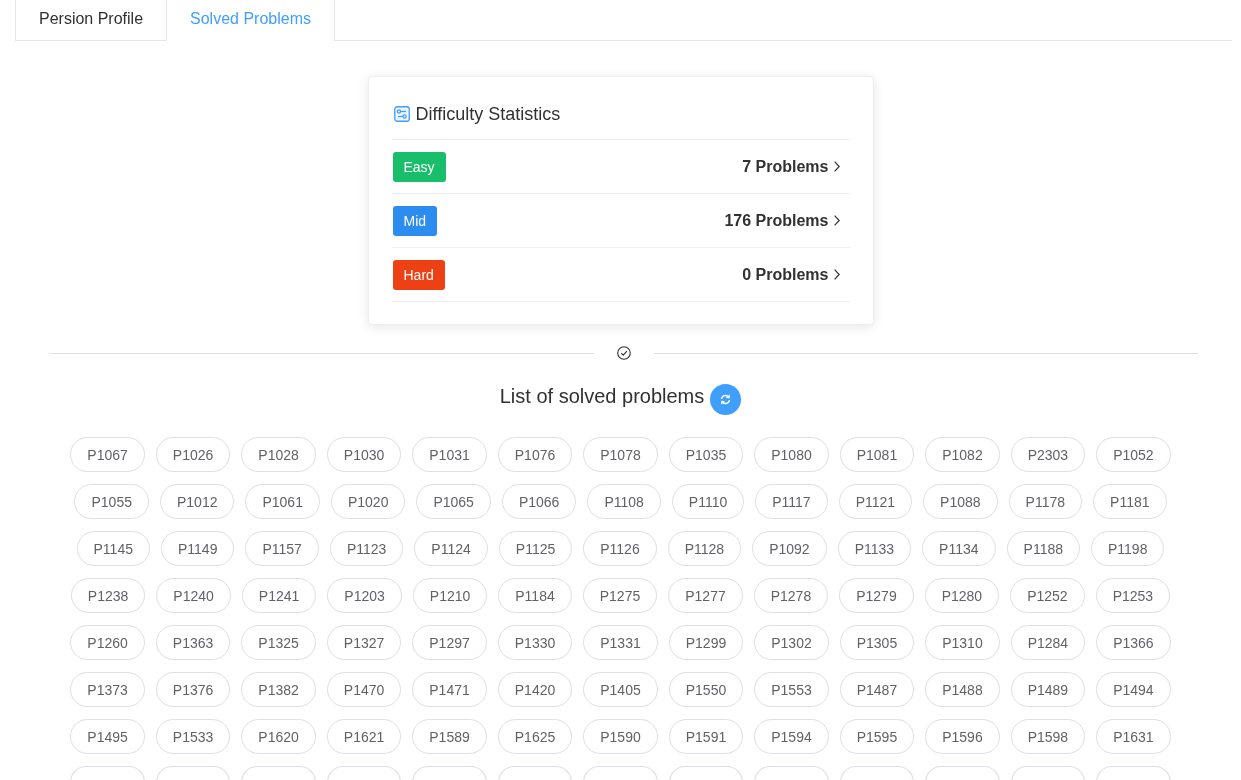  What do you see at coordinates (962, 736) in the screenshot?
I see `problem-tag: P1596` at bounding box center [962, 736].